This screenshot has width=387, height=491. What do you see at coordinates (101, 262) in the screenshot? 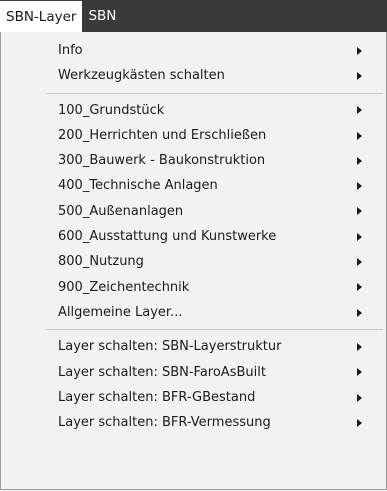
I see `menu-item-label: 800_Nutzung` at bounding box center [101, 262].